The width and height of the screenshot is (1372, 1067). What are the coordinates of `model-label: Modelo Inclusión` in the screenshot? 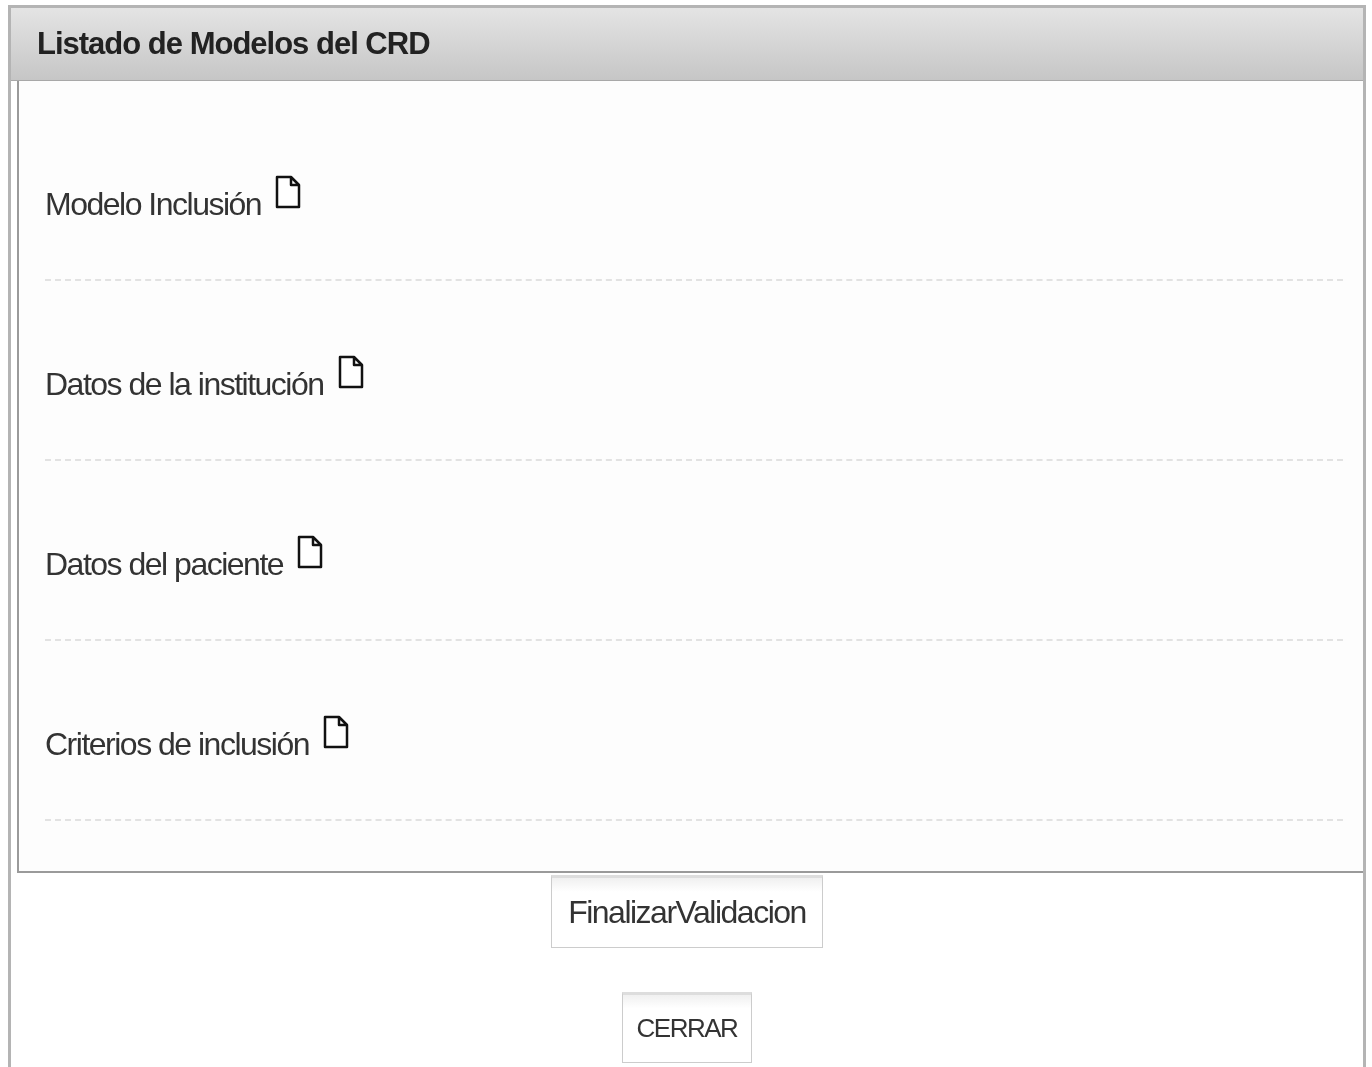 It's located at (153, 204).